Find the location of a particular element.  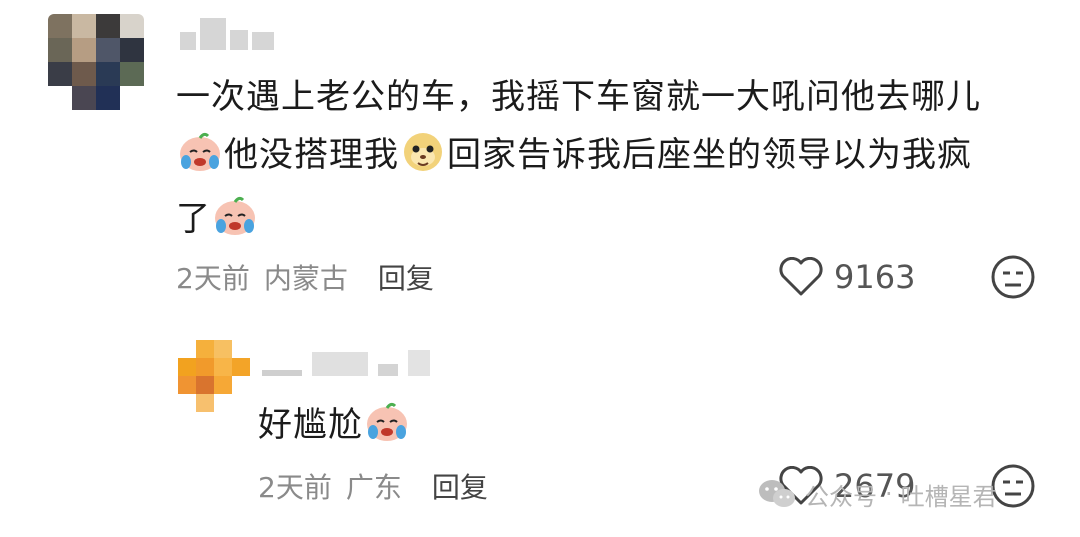

comment-text-part: 回家告诉我后座坐的领导以为我疯 is located at coordinates (709, 155).